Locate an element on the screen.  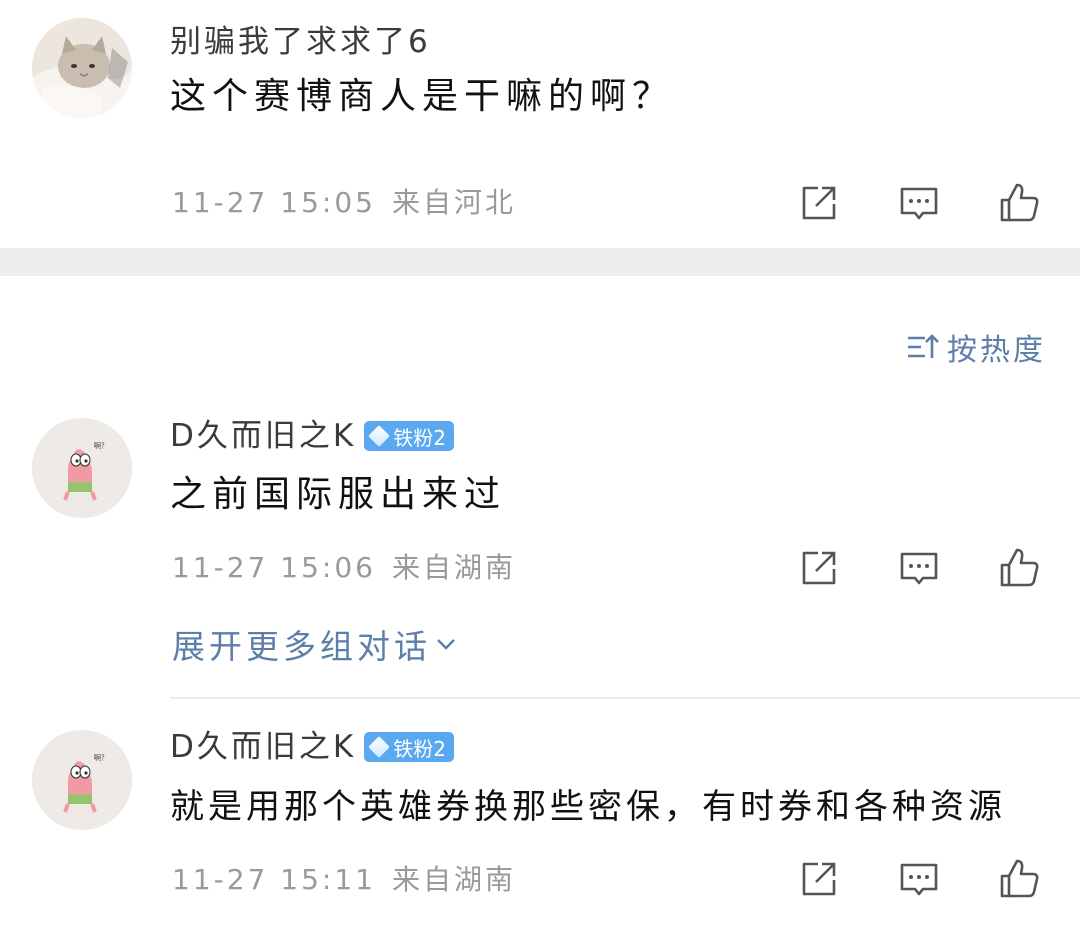
sort-label: 按热度 is located at coordinates (996, 350).